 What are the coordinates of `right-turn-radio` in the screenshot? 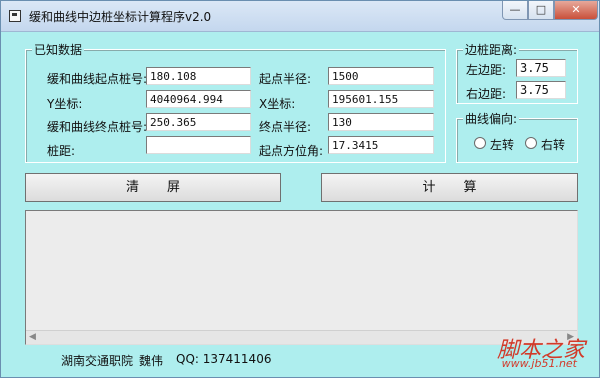 It's located at (531, 143).